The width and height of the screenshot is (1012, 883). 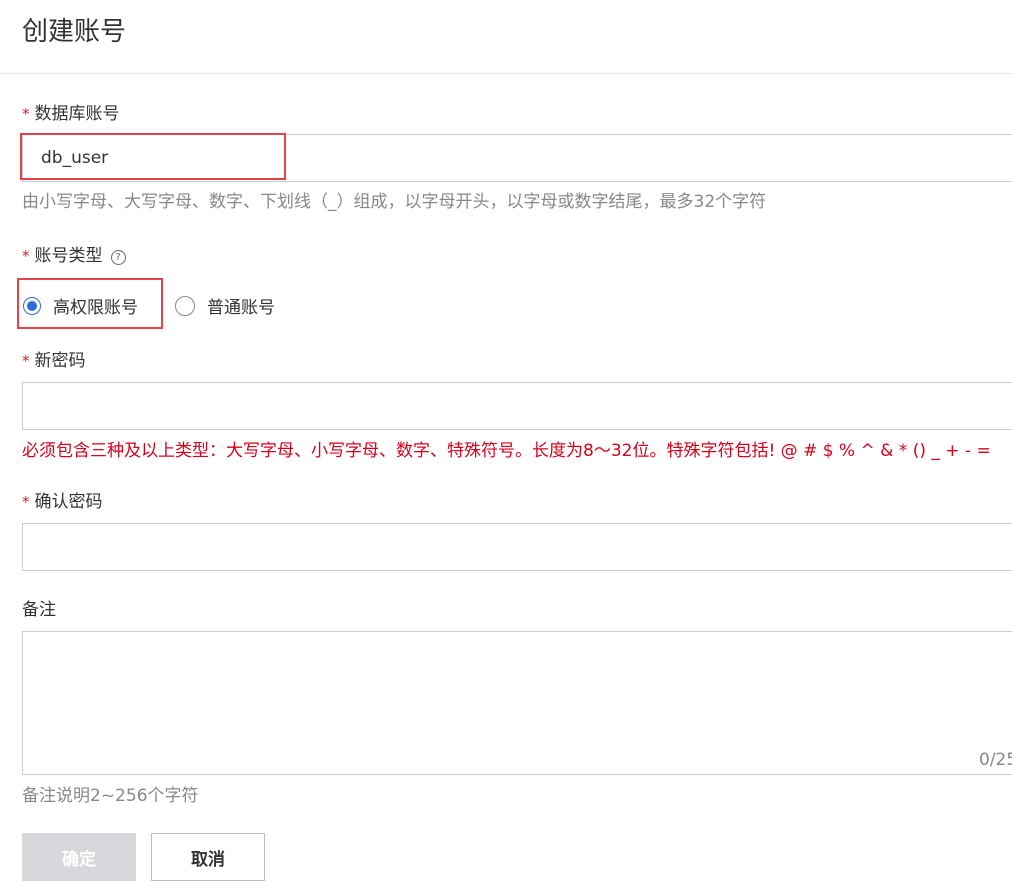 What do you see at coordinates (153, 156) in the screenshot?
I see `account-highlight-box` at bounding box center [153, 156].